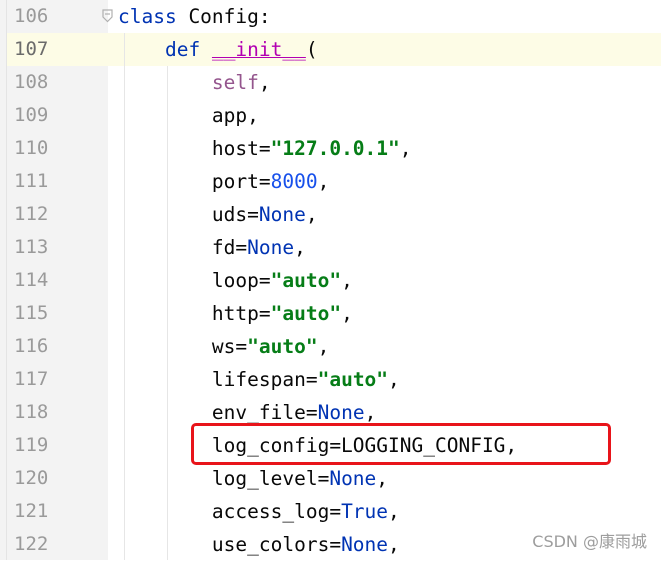 Image resolution: width=661 pixels, height=561 pixels. What do you see at coordinates (31, 115) in the screenshot?
I see `line-number: 109` at bounding box center [31, 115].